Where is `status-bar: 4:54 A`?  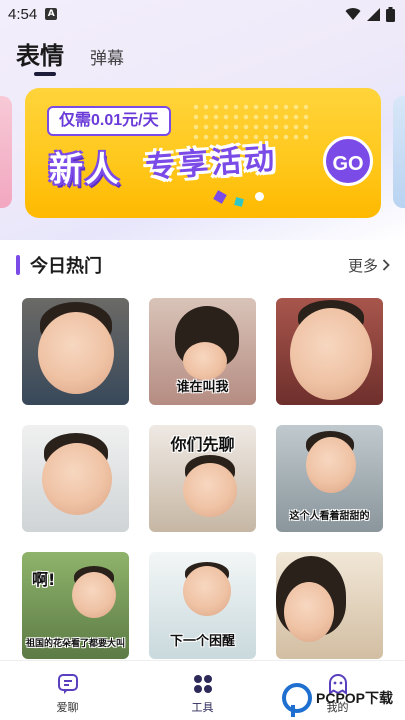 status-bar: 4:54 A is located at coordinates (202, 14).